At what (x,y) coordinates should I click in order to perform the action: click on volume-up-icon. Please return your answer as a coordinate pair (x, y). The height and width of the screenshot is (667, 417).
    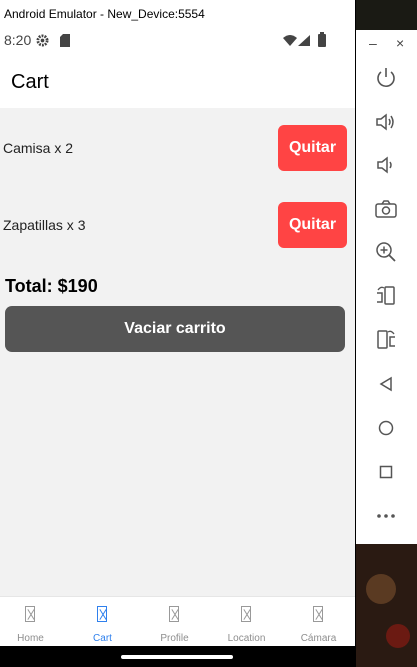
    Looking at the image, I should click on (386, 122).